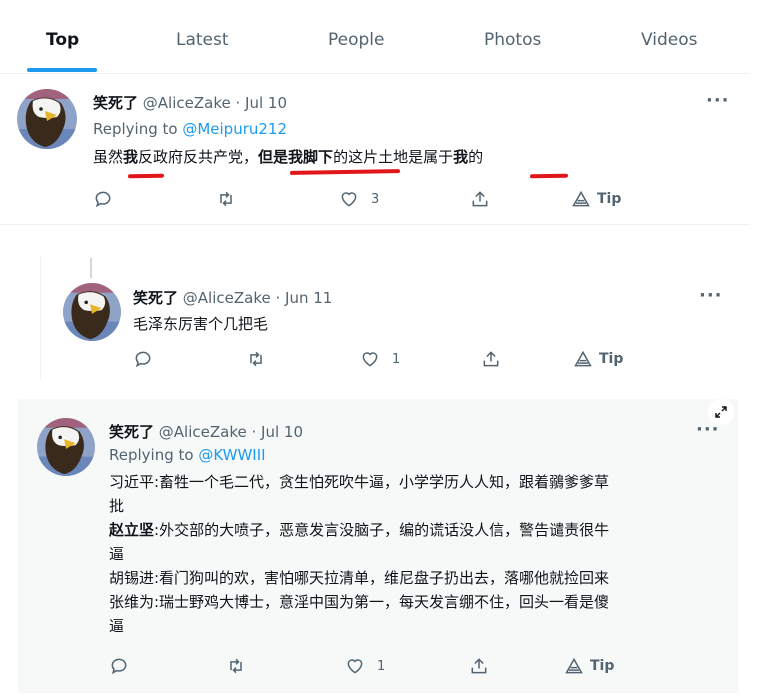 The width and height of the screenshot is (777, 696). Describe the element at coordinates (476, 157) in the screenshot. I see `text-segment: 的` at that location.